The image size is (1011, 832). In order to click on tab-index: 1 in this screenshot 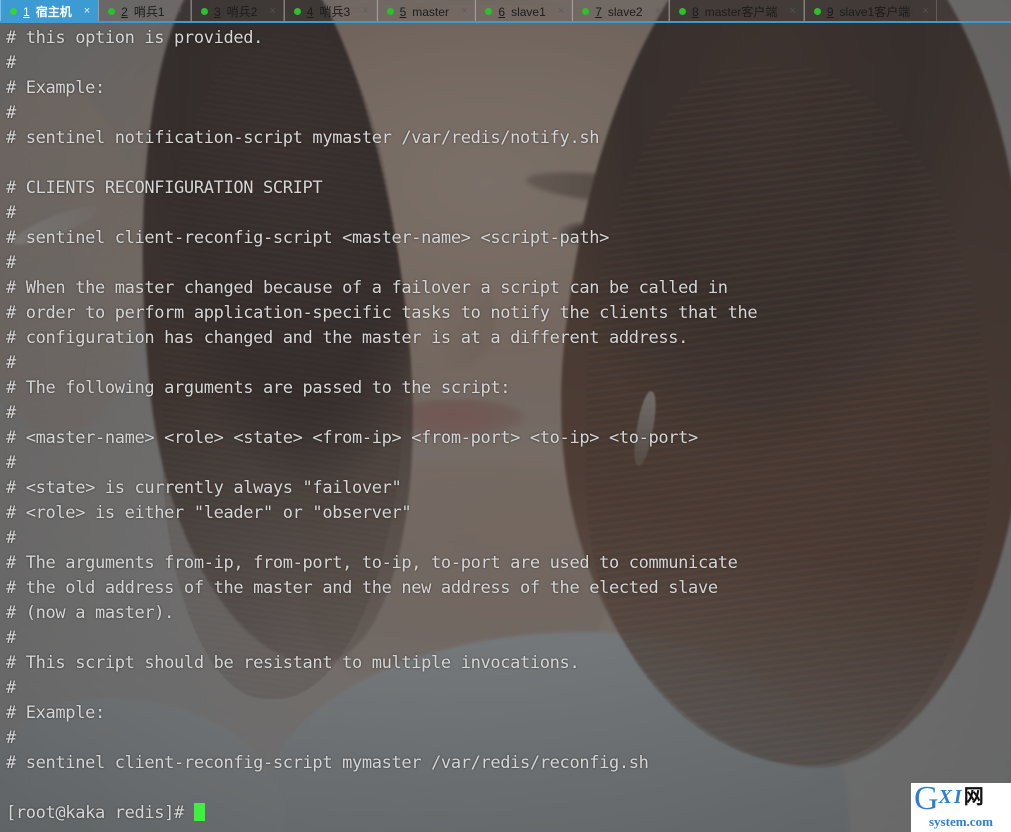, I will do `click(26, 11)`.